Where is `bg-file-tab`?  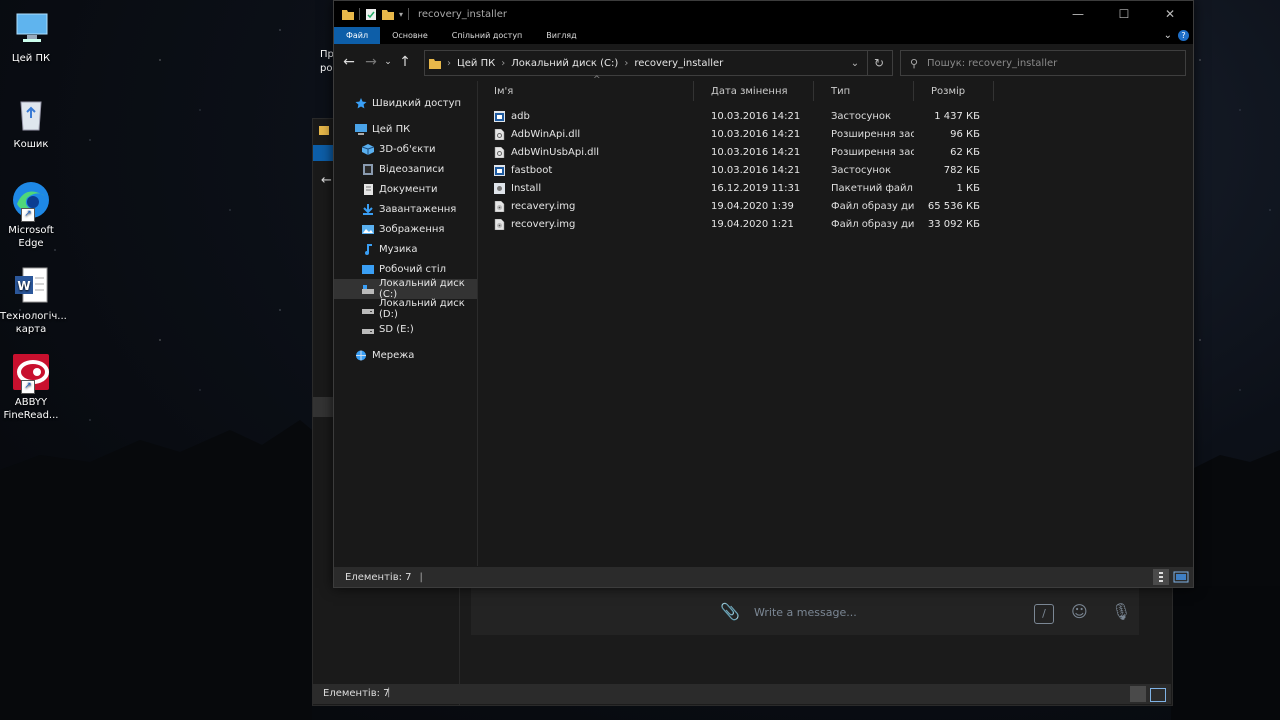
bg-file-tab is located at coordinates (324, 153).